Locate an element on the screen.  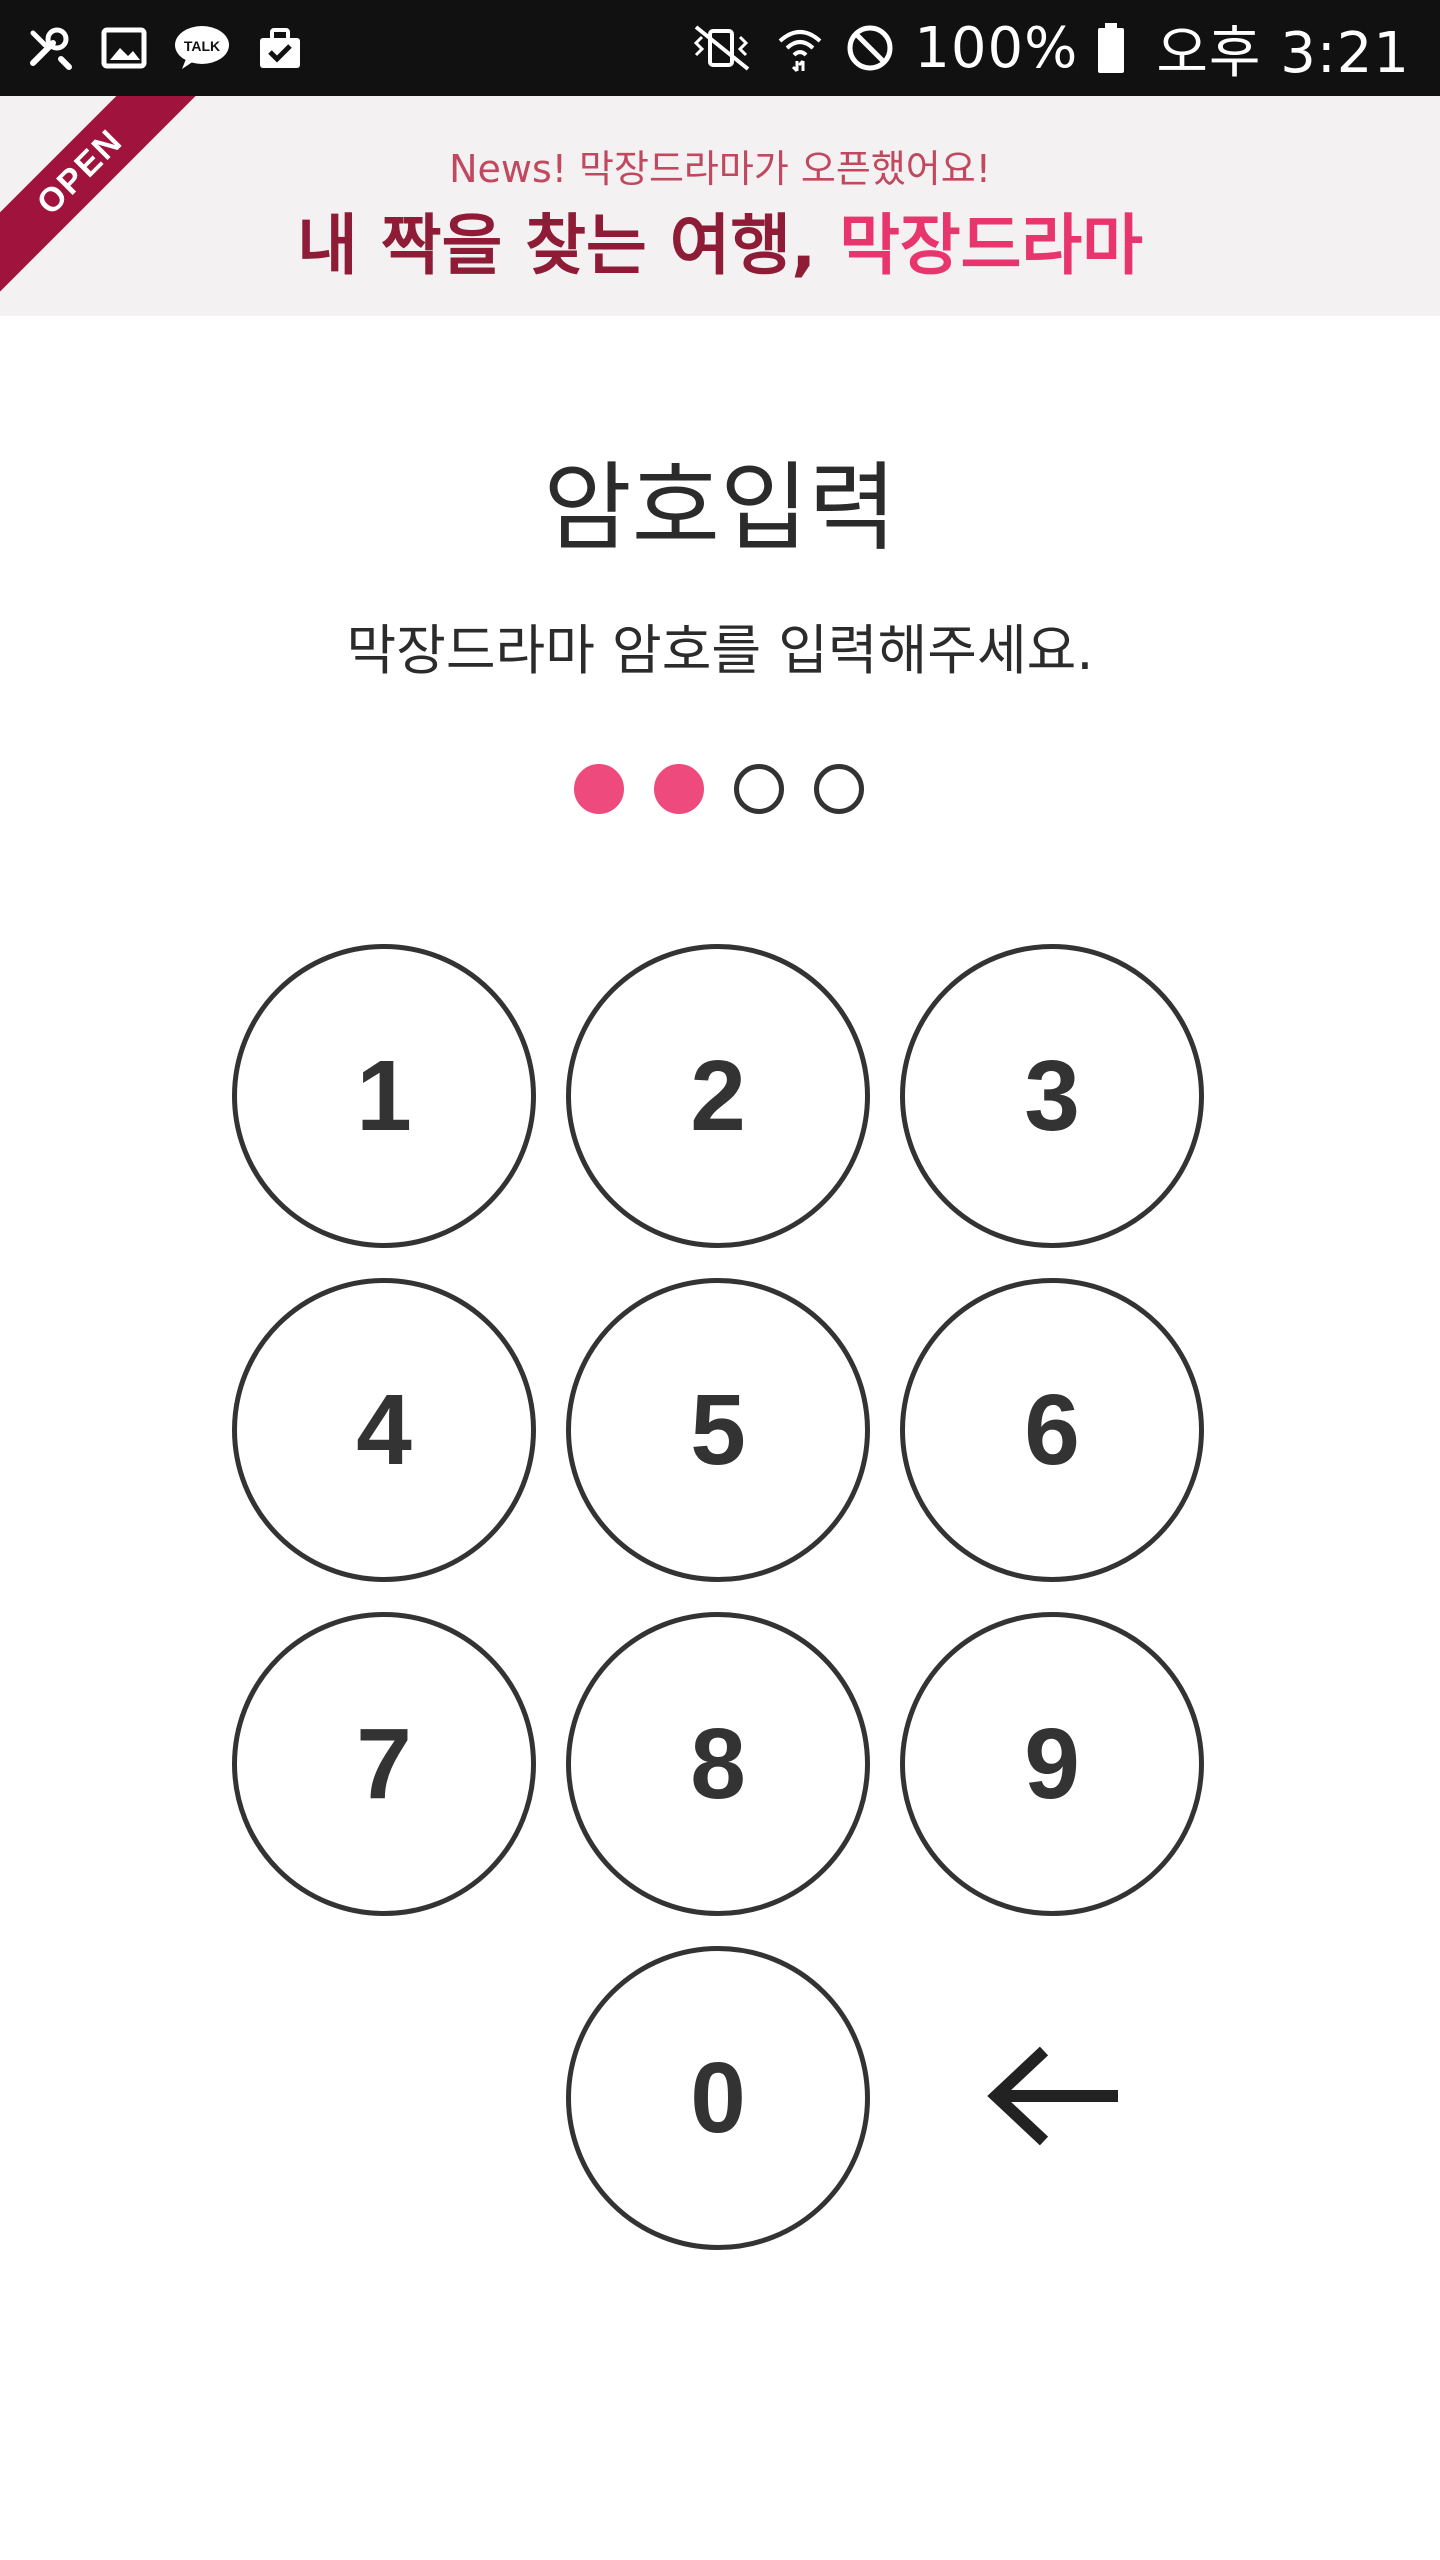
system-indicators: 100% 오후 3:21 is located at coordinates (1048, 48).